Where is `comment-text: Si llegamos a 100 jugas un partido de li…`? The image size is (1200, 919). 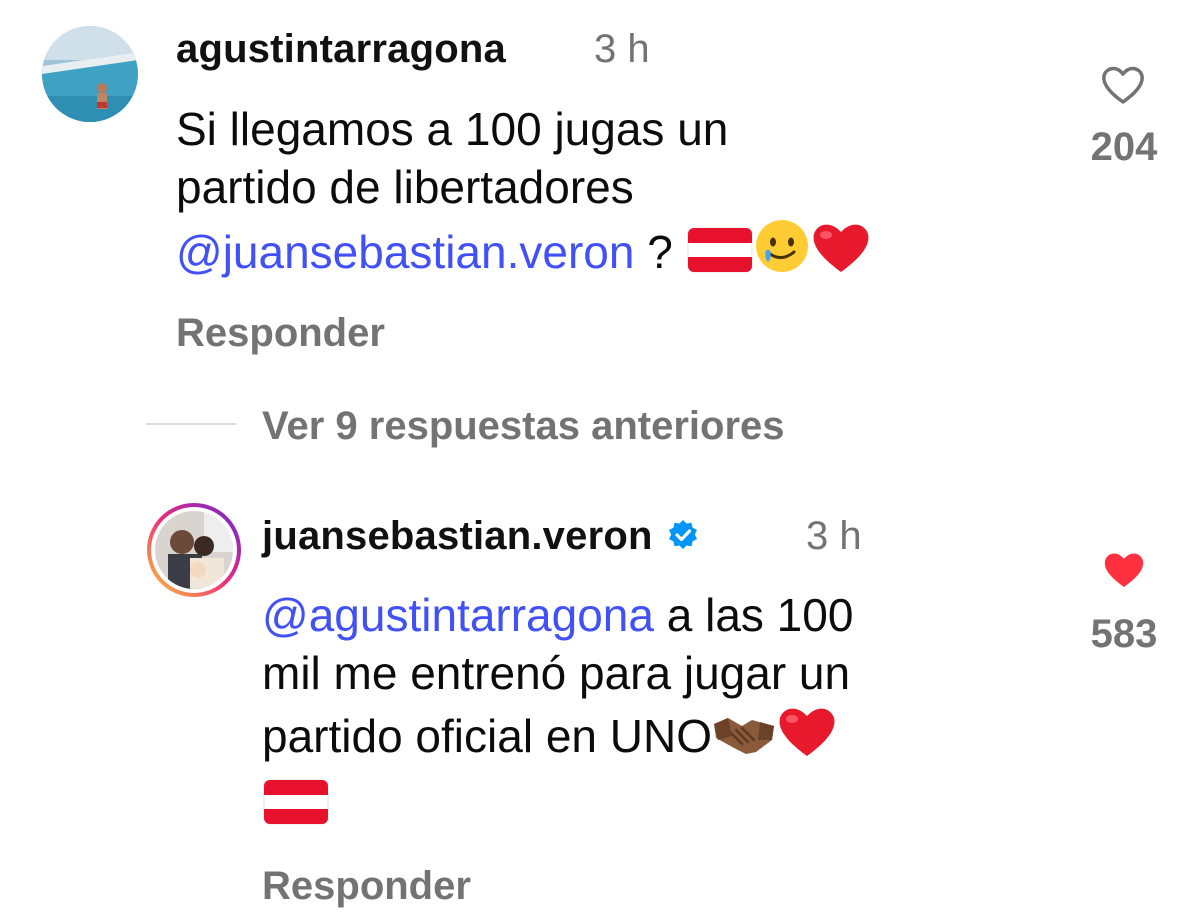
comment-text: Si llegamos a 100 jugas un partido de li… is located at coordinates (616, 193).